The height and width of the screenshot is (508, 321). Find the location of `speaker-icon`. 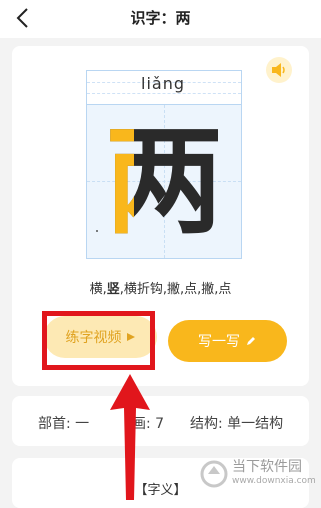

speaker-icon is located at coordinates (278, 70).